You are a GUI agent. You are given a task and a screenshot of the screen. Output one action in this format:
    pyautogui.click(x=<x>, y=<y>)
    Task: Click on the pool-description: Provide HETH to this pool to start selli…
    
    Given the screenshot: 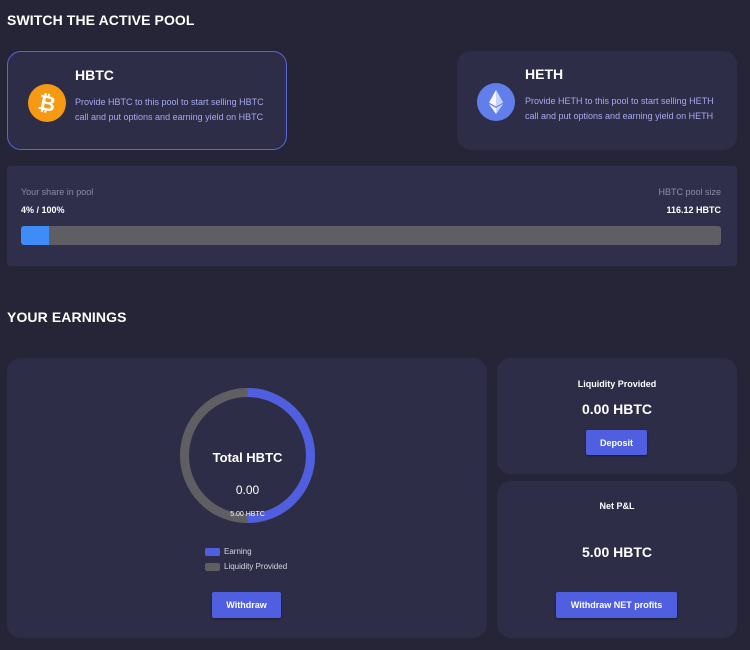 What is the action you would take?
    pyautogui.click(x=619, y=108)
    